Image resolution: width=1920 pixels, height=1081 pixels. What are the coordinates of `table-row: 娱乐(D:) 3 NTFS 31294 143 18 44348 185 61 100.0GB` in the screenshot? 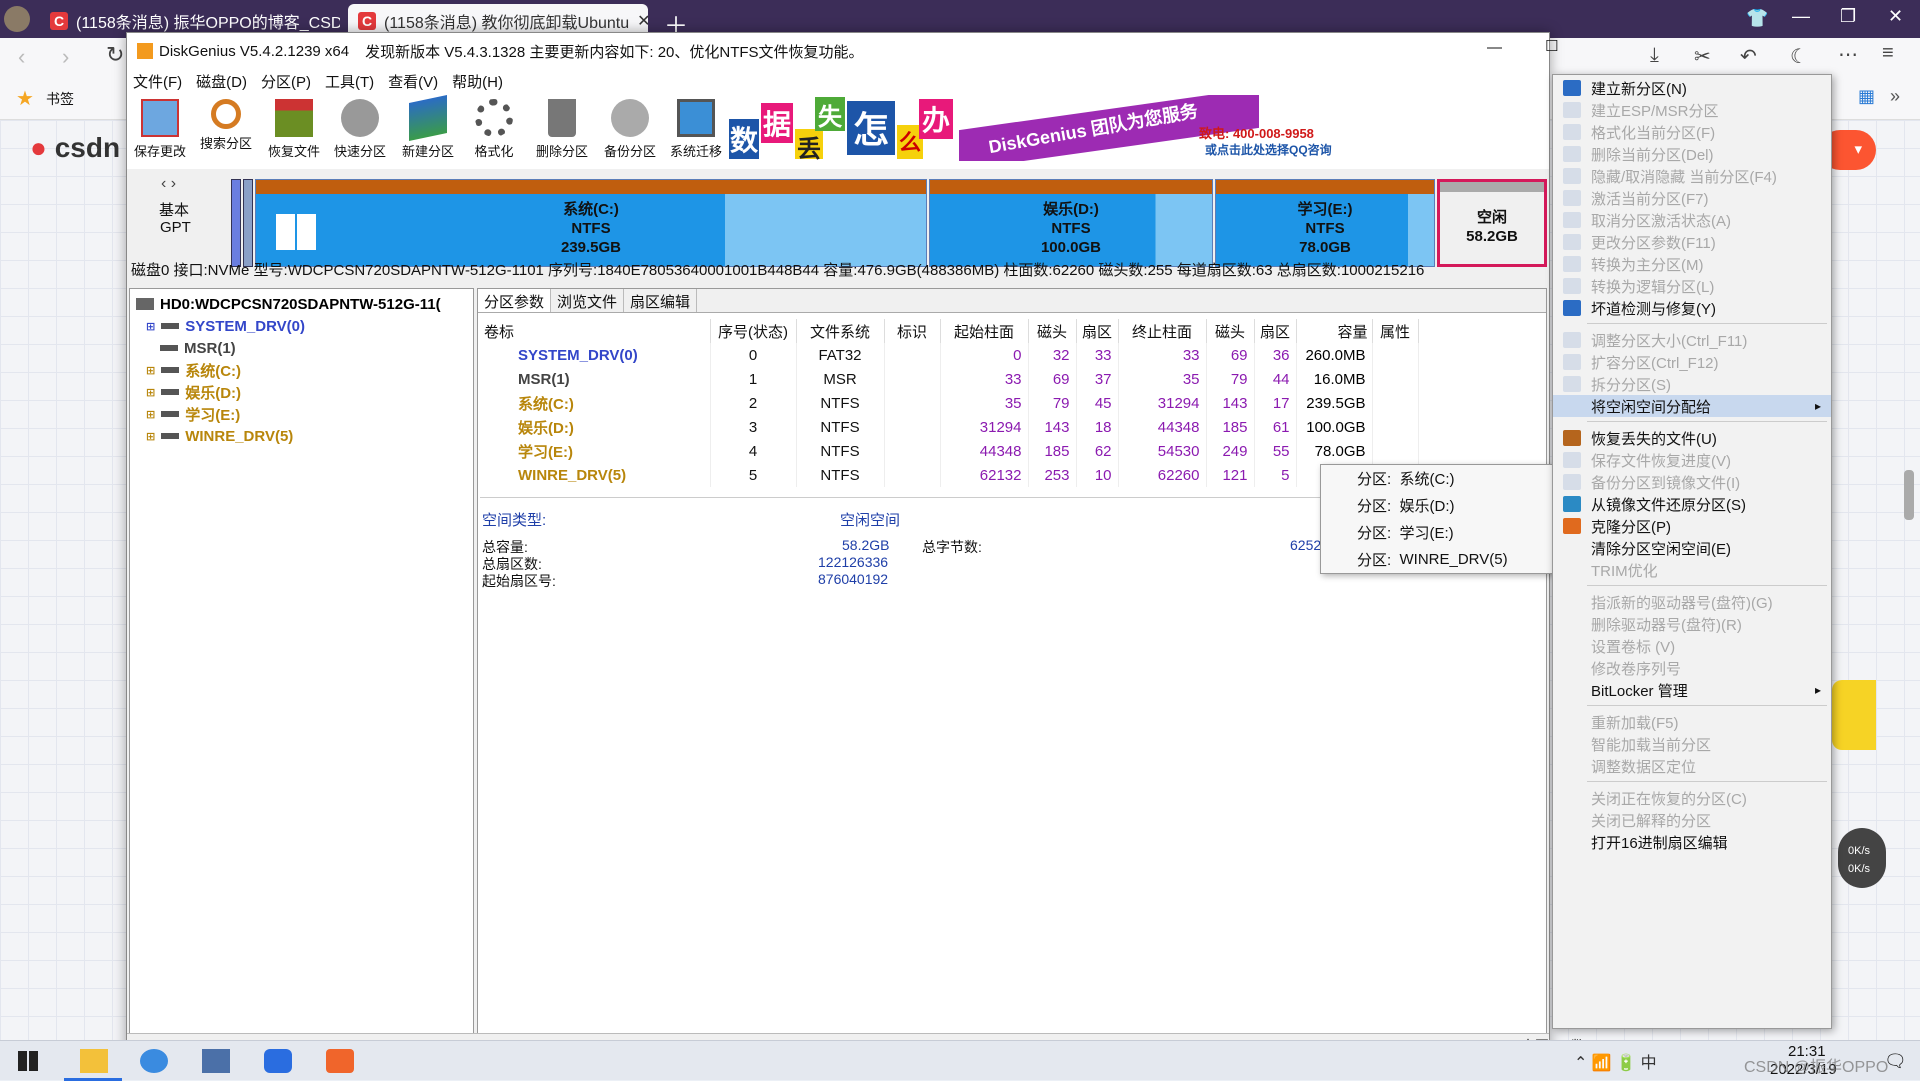 It's located at (949, 427).